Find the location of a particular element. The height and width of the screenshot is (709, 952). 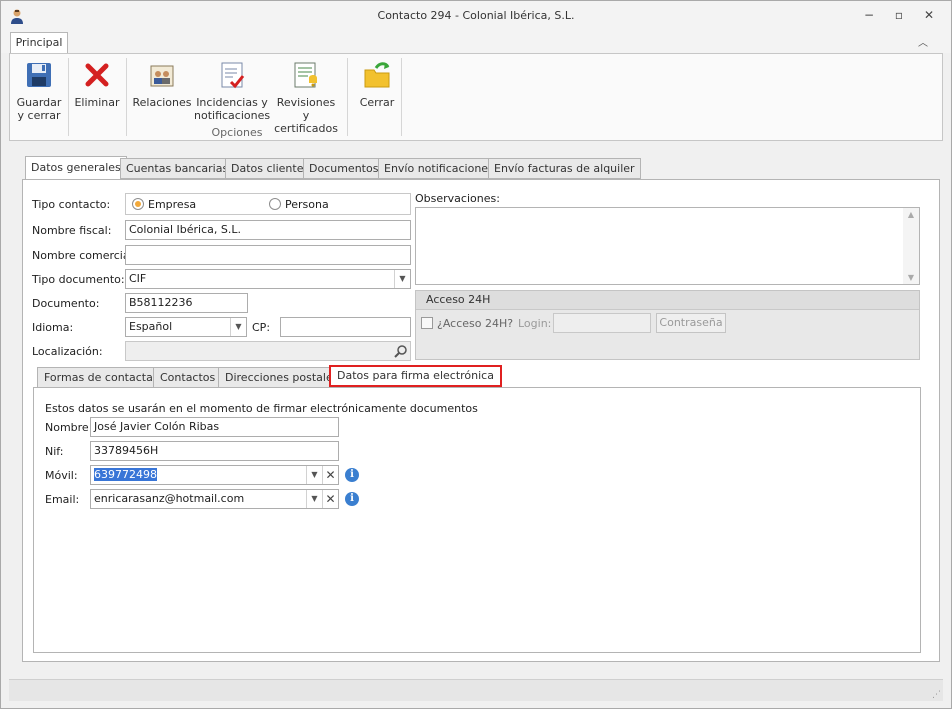

documento-label: Documento: is located at coordinates (66, 303).